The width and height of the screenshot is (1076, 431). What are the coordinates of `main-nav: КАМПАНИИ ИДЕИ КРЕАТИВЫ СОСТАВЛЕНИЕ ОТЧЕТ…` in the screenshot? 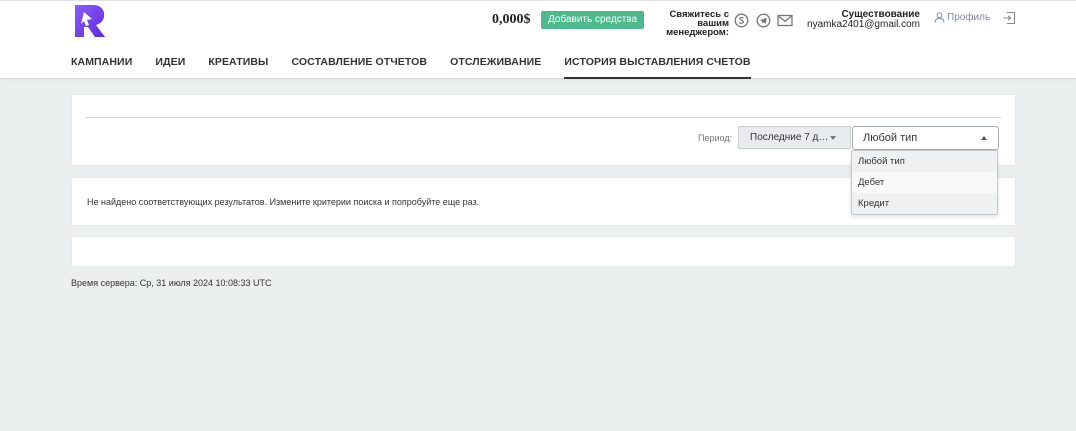 It's located at (422, 67).